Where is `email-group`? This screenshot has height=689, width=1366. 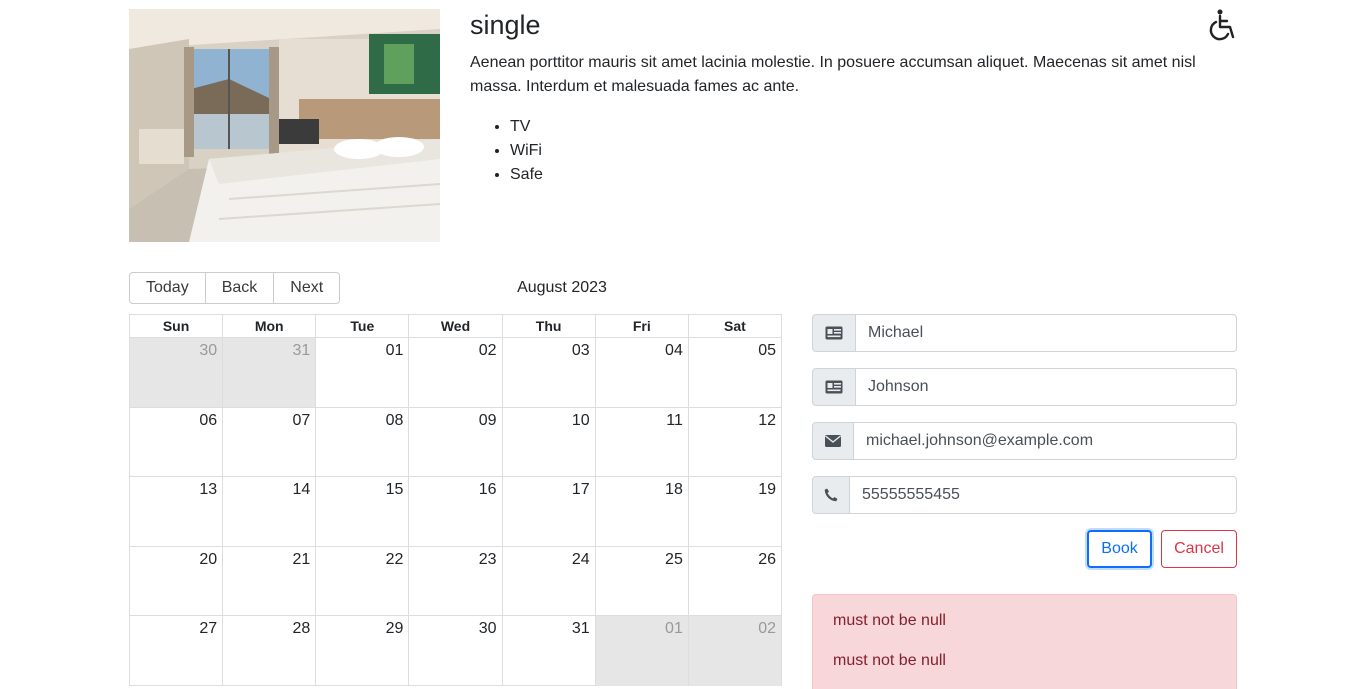 email-group is located at coordinates (1024, 441).